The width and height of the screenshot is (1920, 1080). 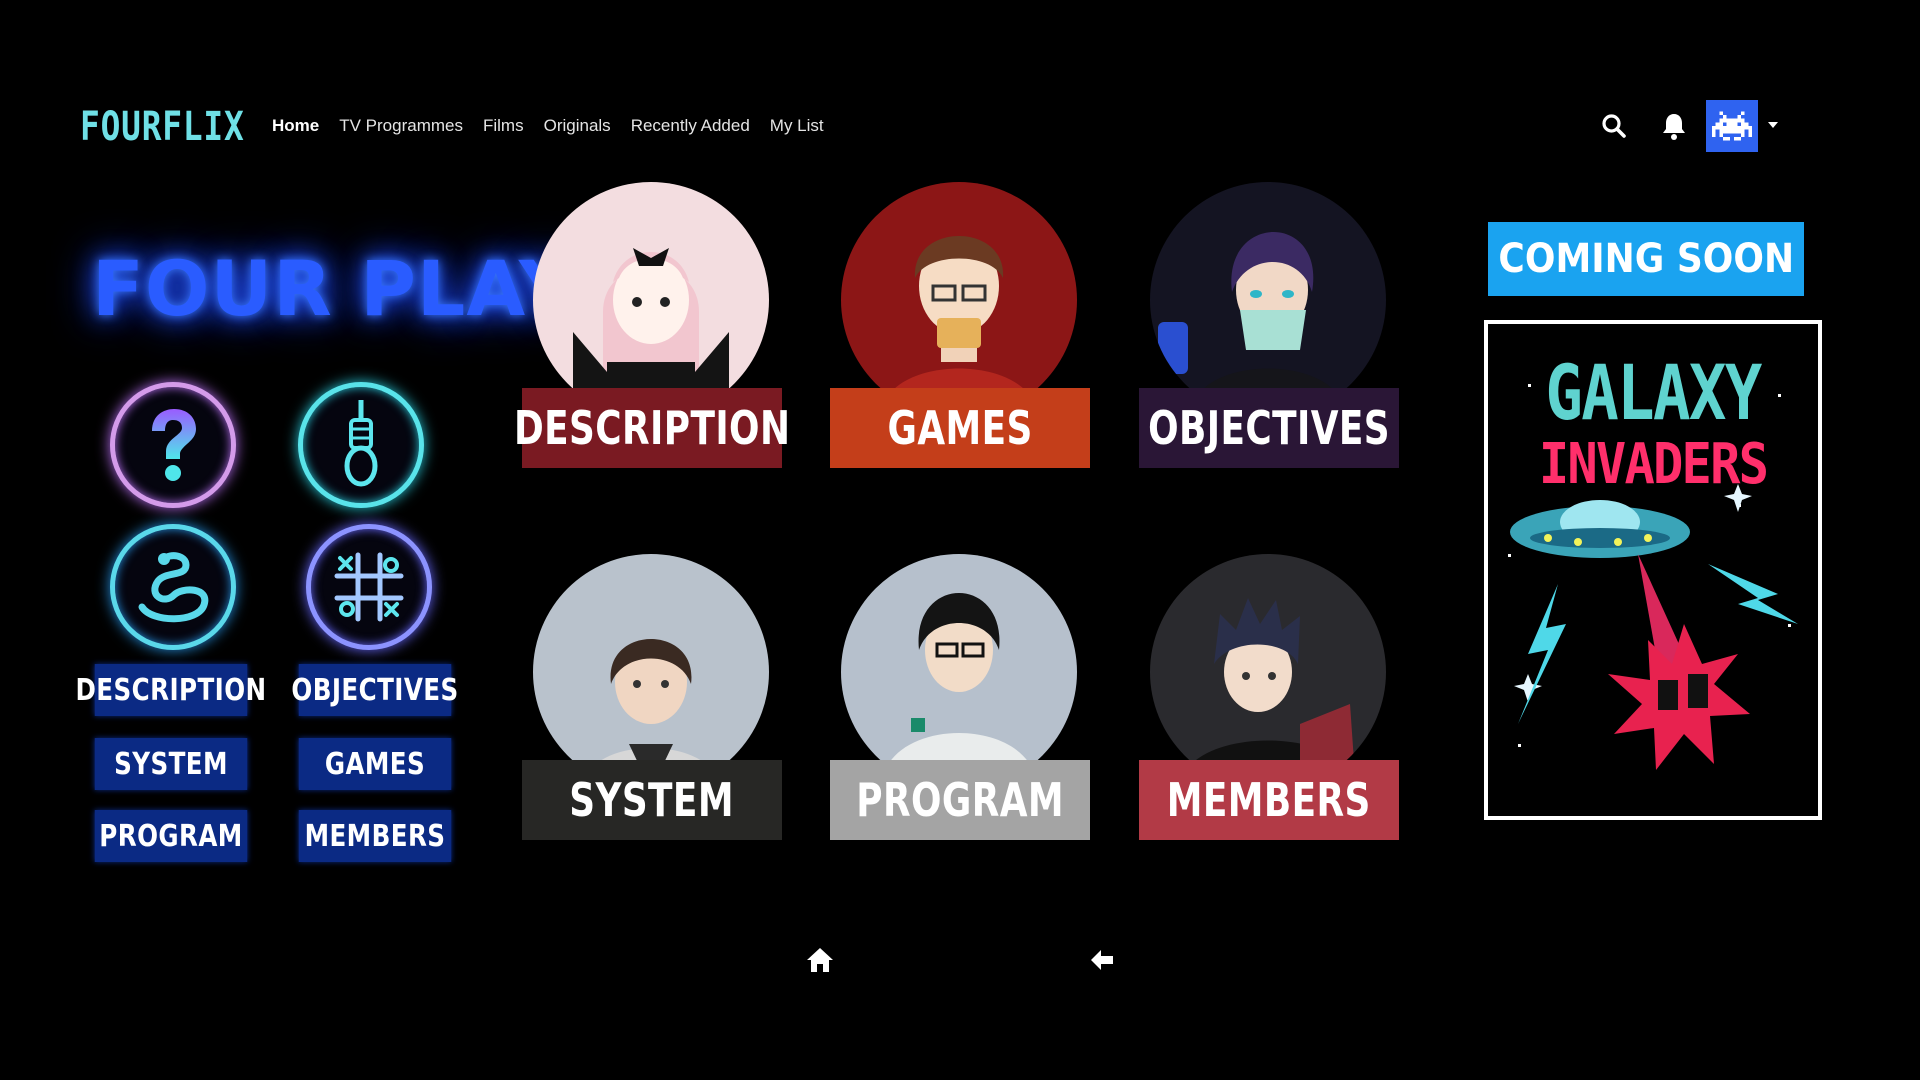 I want to click on nav-home: Home, so click(x=295, y=126).